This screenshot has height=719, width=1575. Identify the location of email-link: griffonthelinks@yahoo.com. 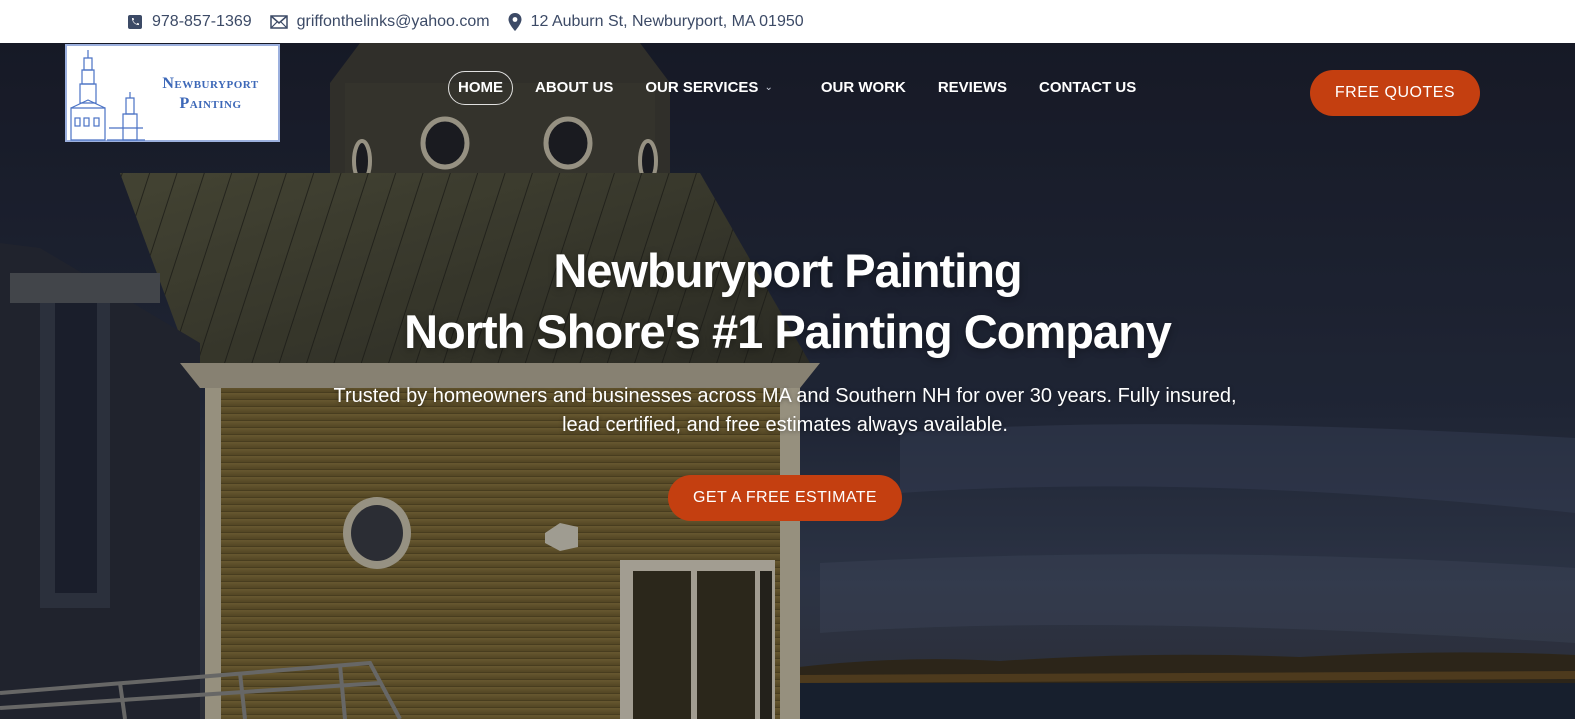
(379, 21).